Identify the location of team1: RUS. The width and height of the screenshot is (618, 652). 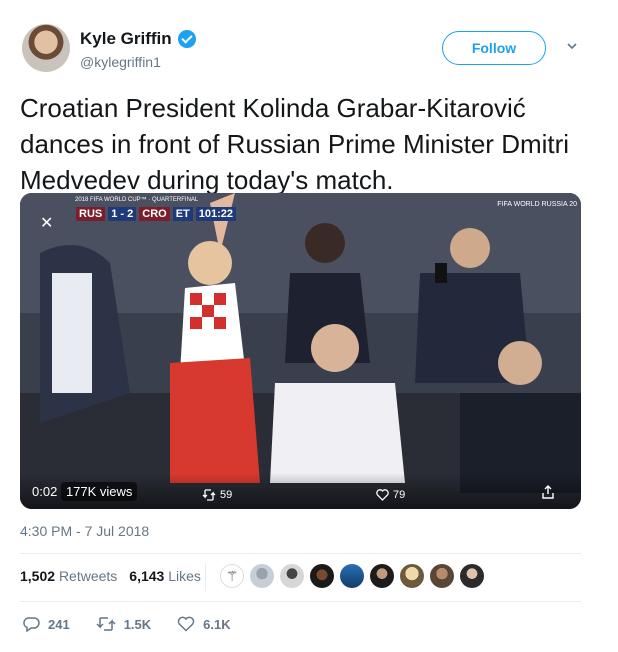
(91, 214).